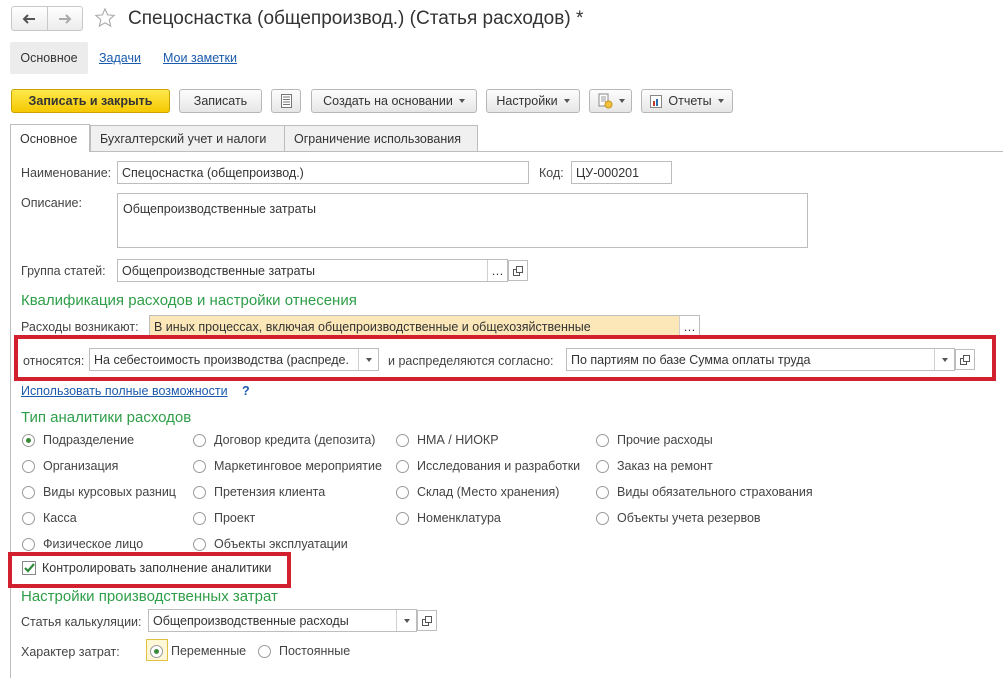 The image size is (1003, 678). I want to click on analytics-option-radio: Организация, so click(70, 466).